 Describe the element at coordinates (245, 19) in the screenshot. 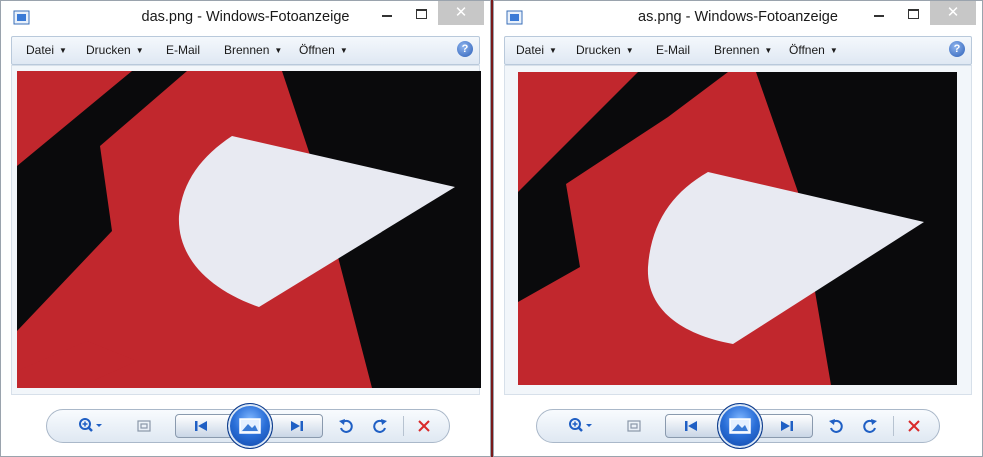

I see `title-bar: das.png - Windows-Fotoanzeige ✕` at that location.